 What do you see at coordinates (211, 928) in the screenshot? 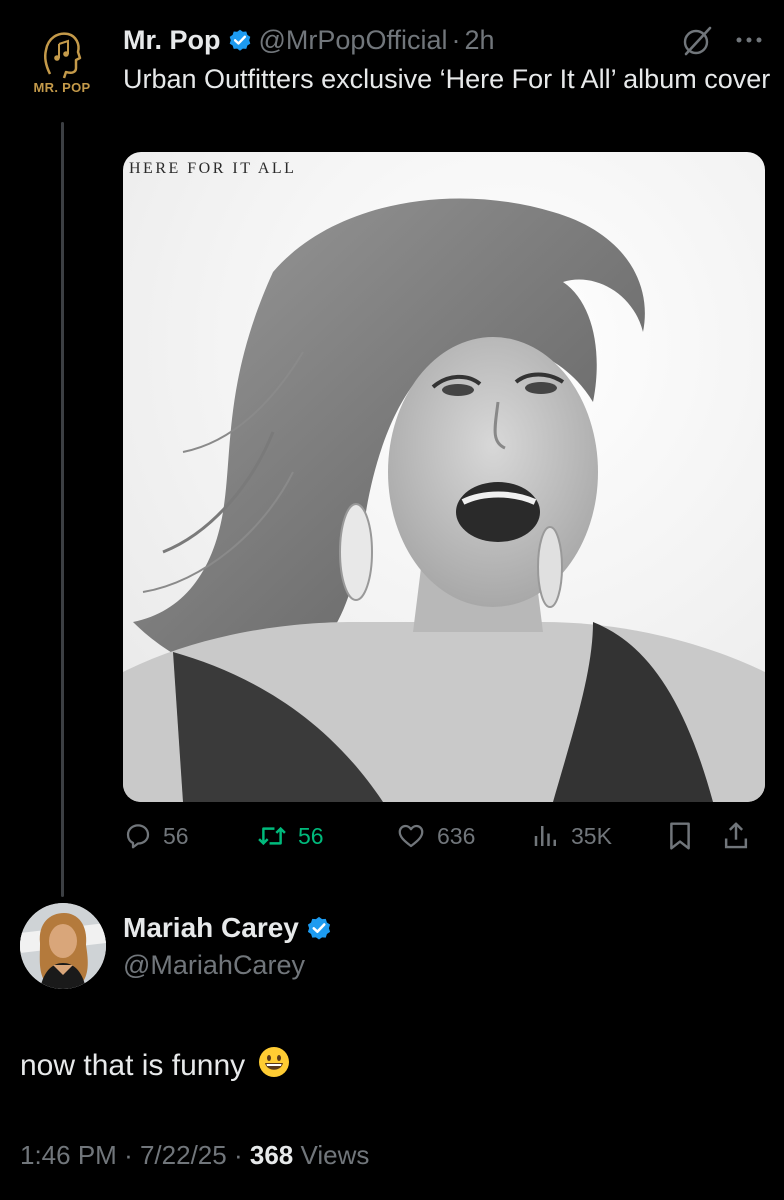
I see `reply-author-name: Mariah Carey` at bounding box center [211, 928].